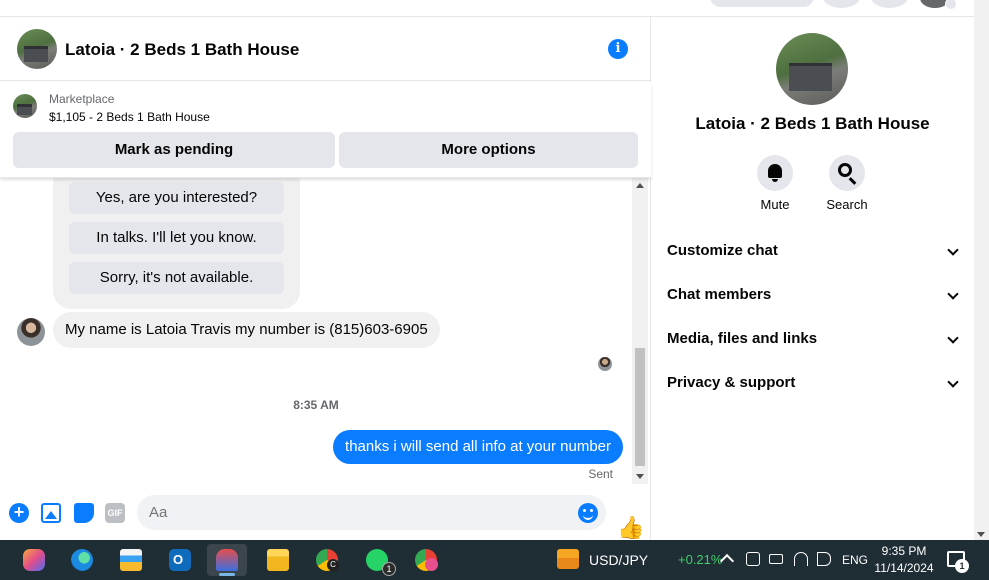 The image size is (989, 580). Describe the element at coordinates (51, 513) in the screenshot. I see `photo-icon` at that location.